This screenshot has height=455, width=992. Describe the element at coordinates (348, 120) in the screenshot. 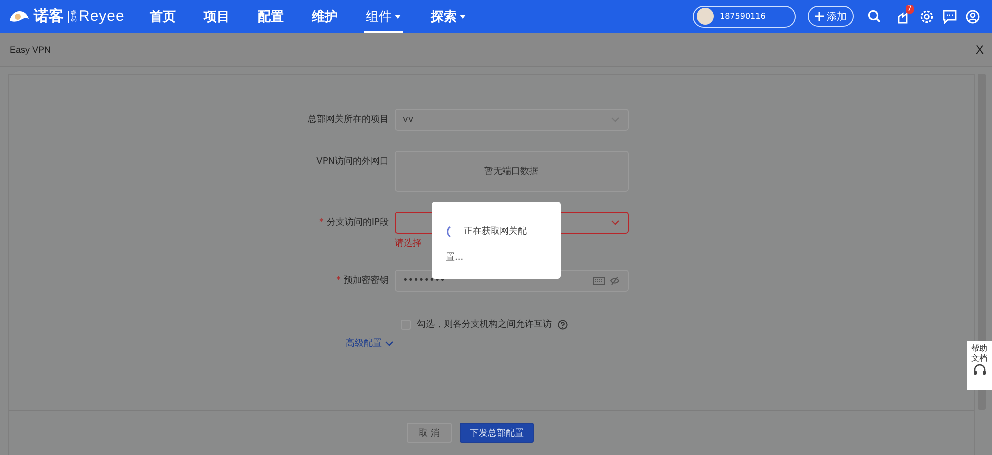

I see `field-label: 总部网关所在的项目` at that location.